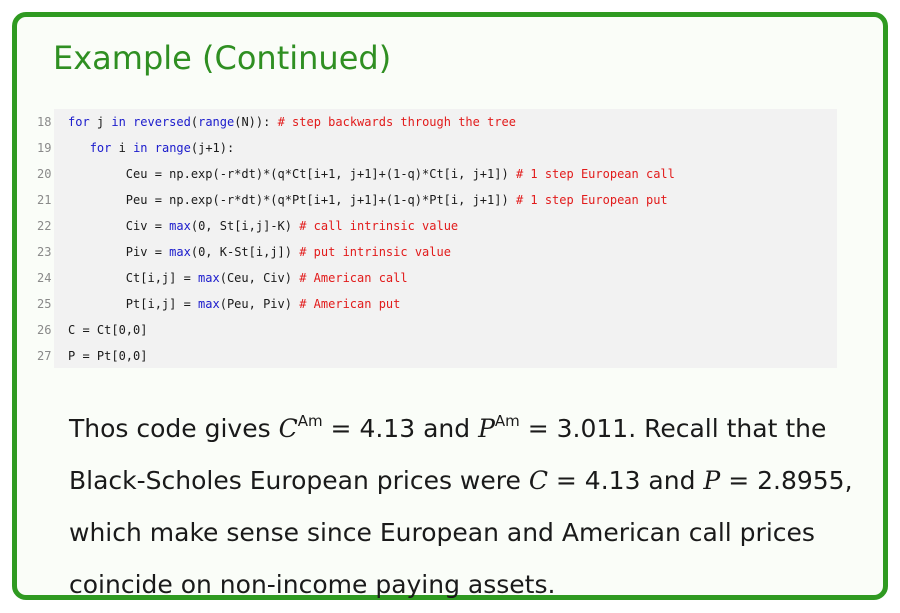 The width and height of the screenshot is (900, 613). What do you see at coordinates (574, 428) in the screenshot?
I see `value-p-am: = 3.011` at bounding box center [574, 428].